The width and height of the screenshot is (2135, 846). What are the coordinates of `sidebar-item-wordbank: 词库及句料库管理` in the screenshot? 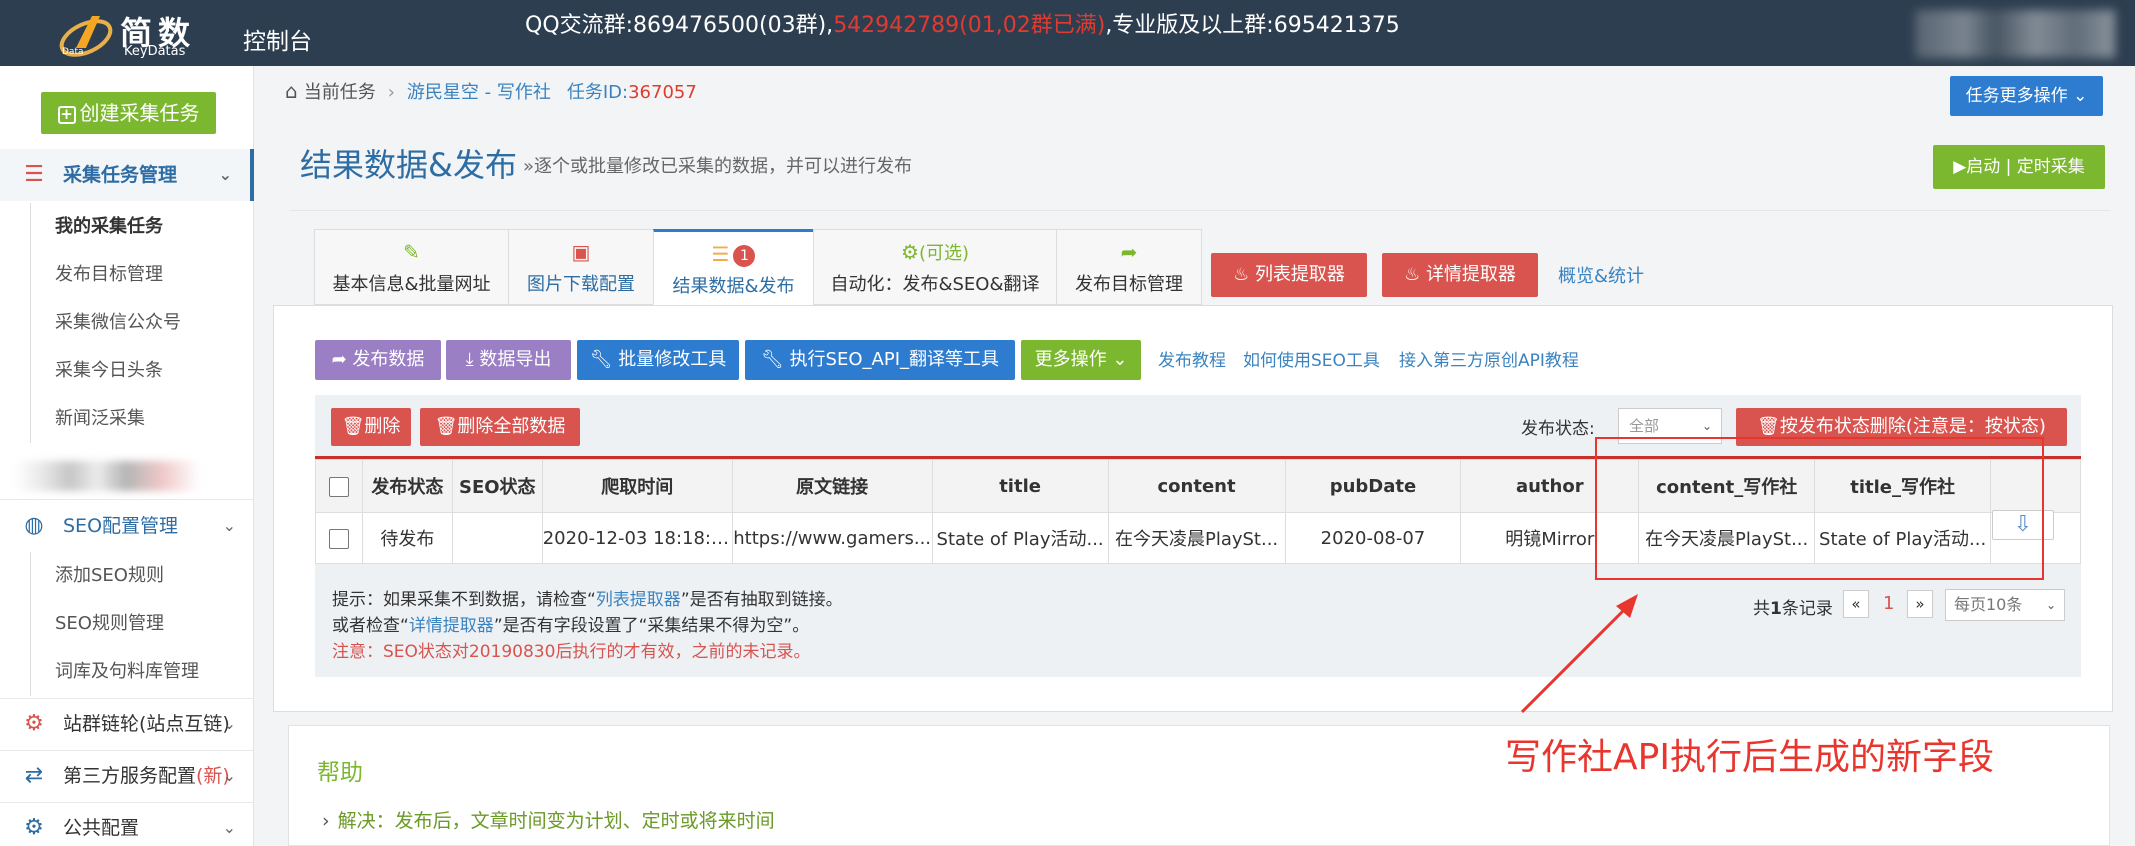 It's located at (140, 672).